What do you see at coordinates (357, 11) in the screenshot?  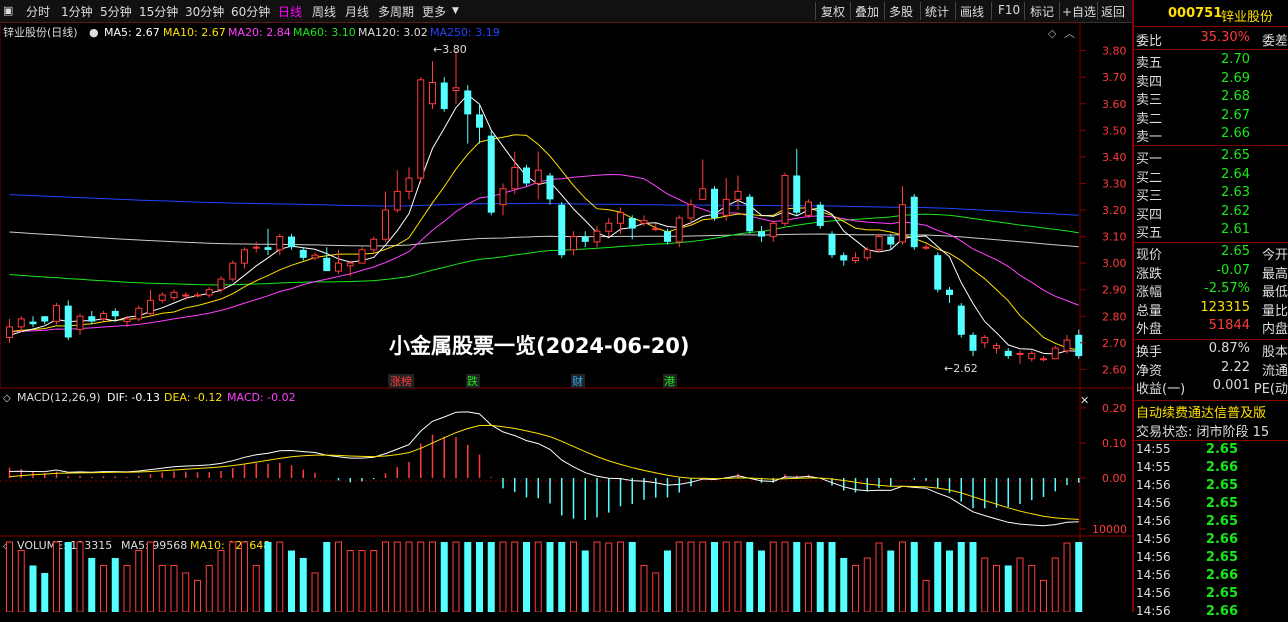 I see `period-tab-monthly: 月线` at bounding box center [357, 11].